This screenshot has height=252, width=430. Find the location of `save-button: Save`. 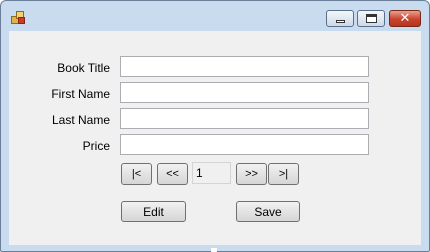

save-button: Save is located at coordinates (268, 211).